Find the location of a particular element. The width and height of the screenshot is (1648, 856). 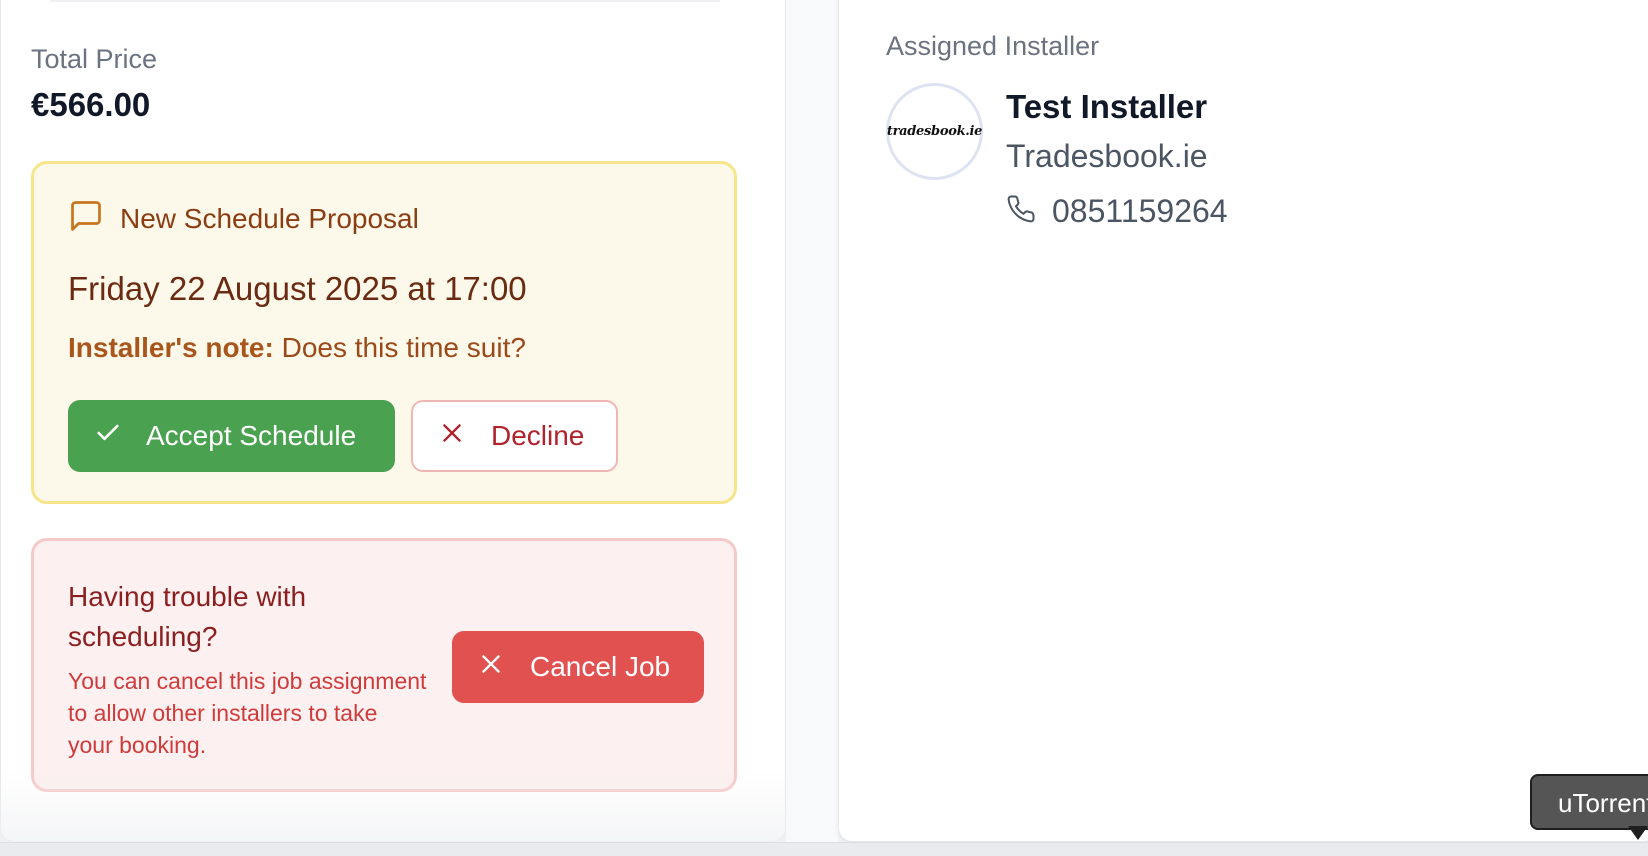

proposal-title: New Schedule Proposal is located at coordinates (269, 218).